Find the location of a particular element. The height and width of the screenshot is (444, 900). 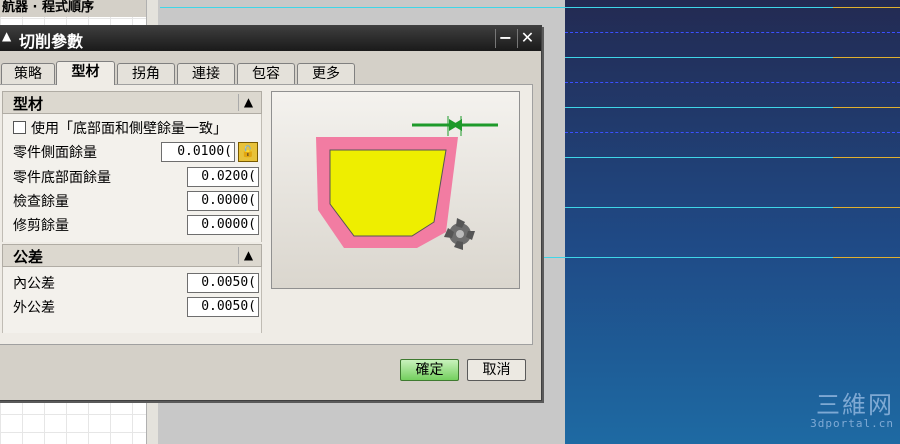

stock-preview-image is located at coordinates (395, 190).